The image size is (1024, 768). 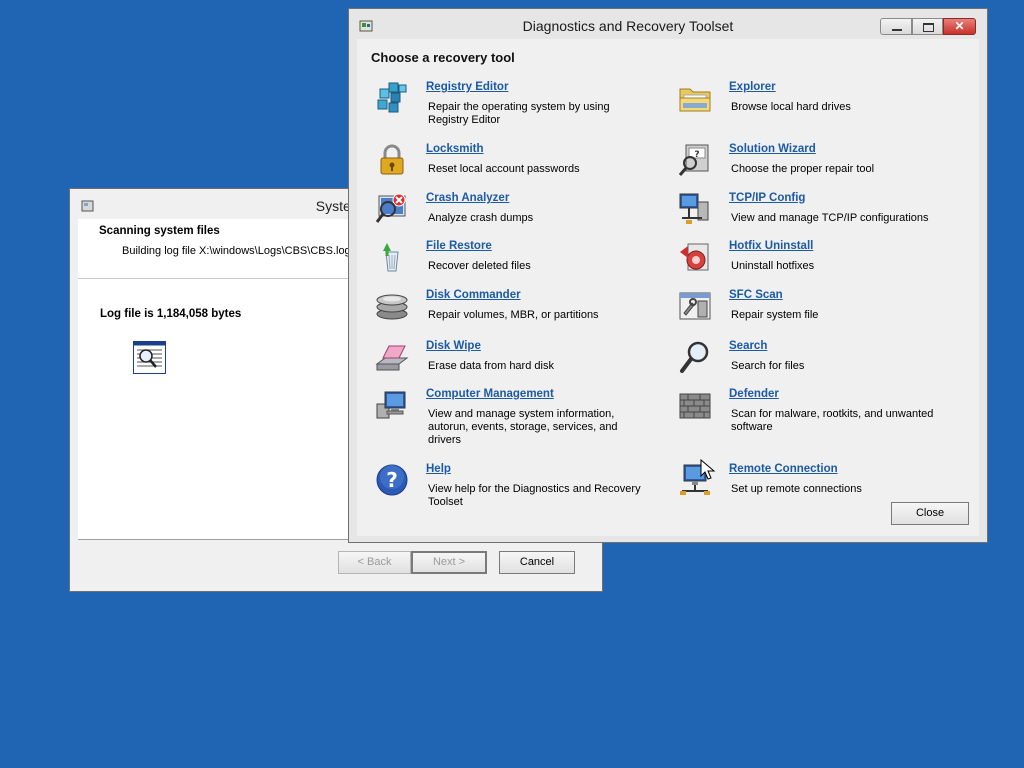 I want to click on log-file-icon, so click(x=149, y=357).